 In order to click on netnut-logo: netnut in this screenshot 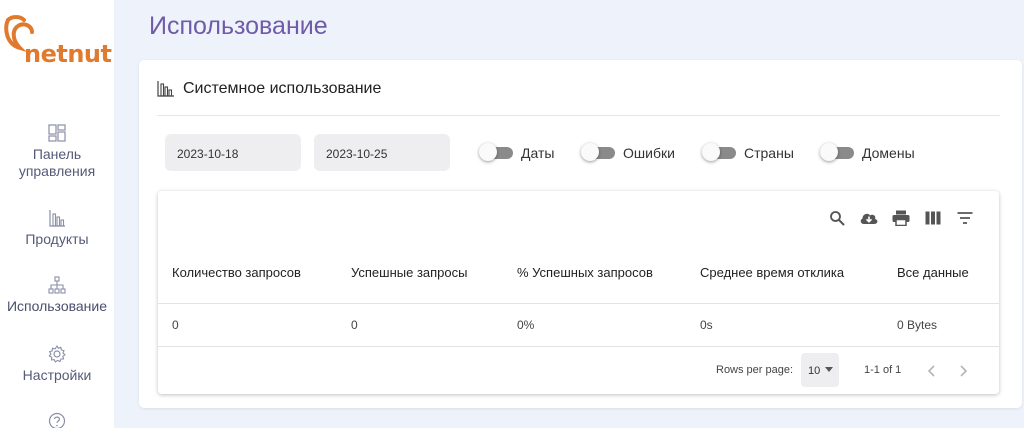, I will do `click(57, 41)`.